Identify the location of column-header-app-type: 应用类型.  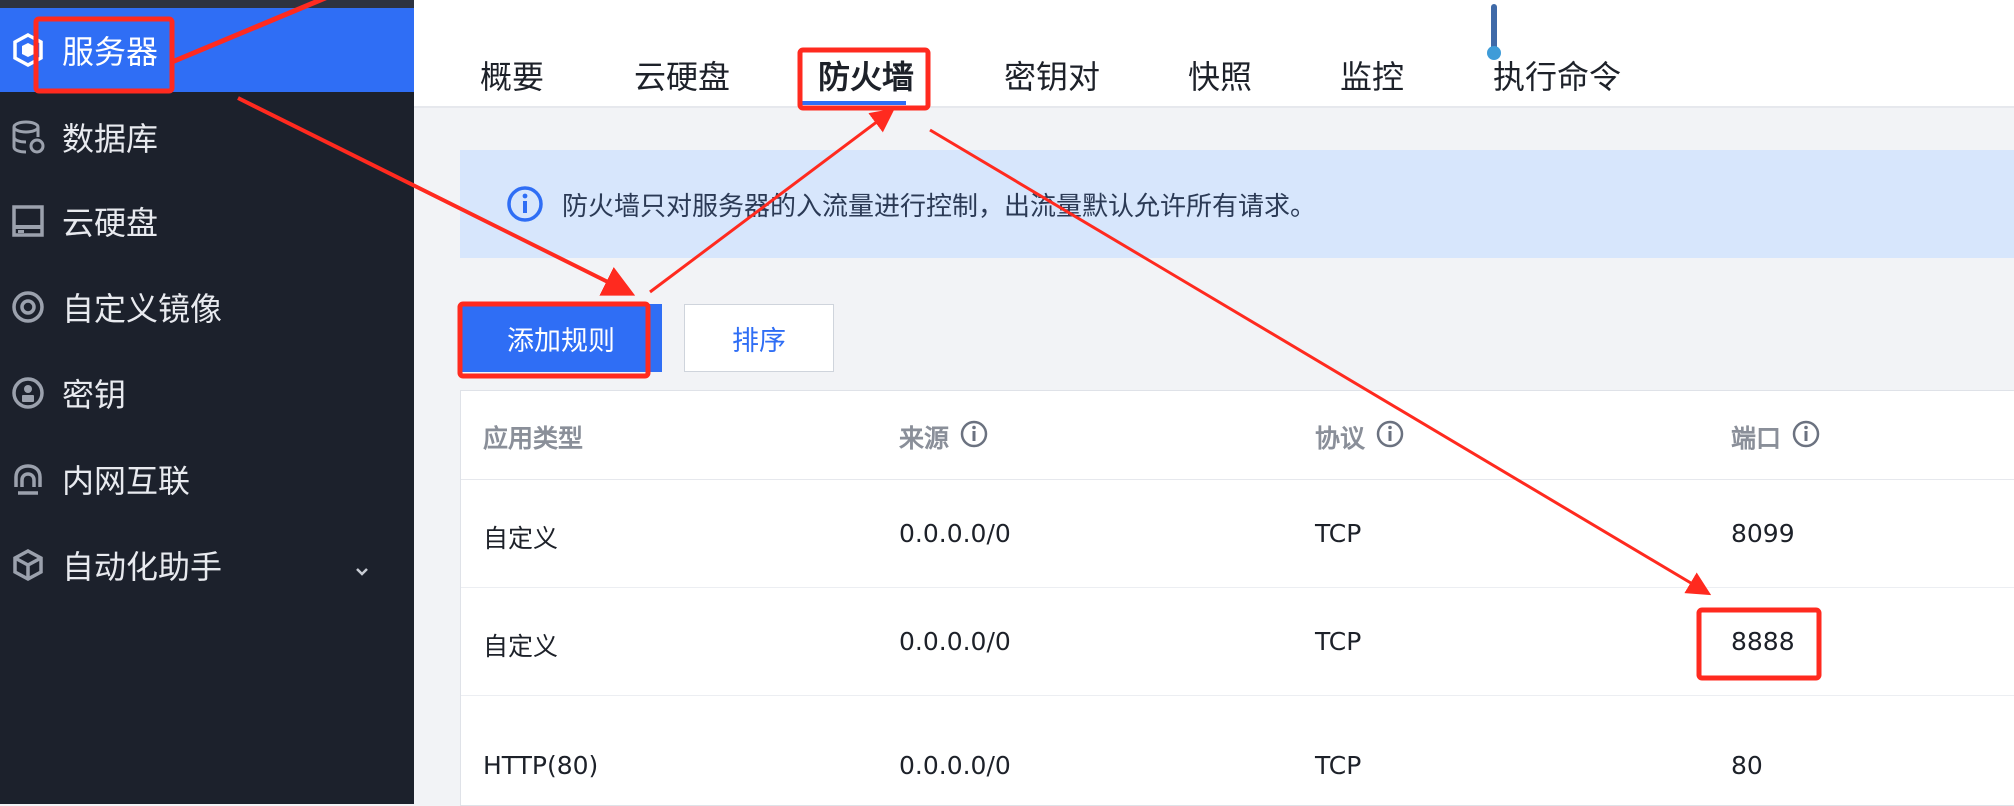
(533, 437).